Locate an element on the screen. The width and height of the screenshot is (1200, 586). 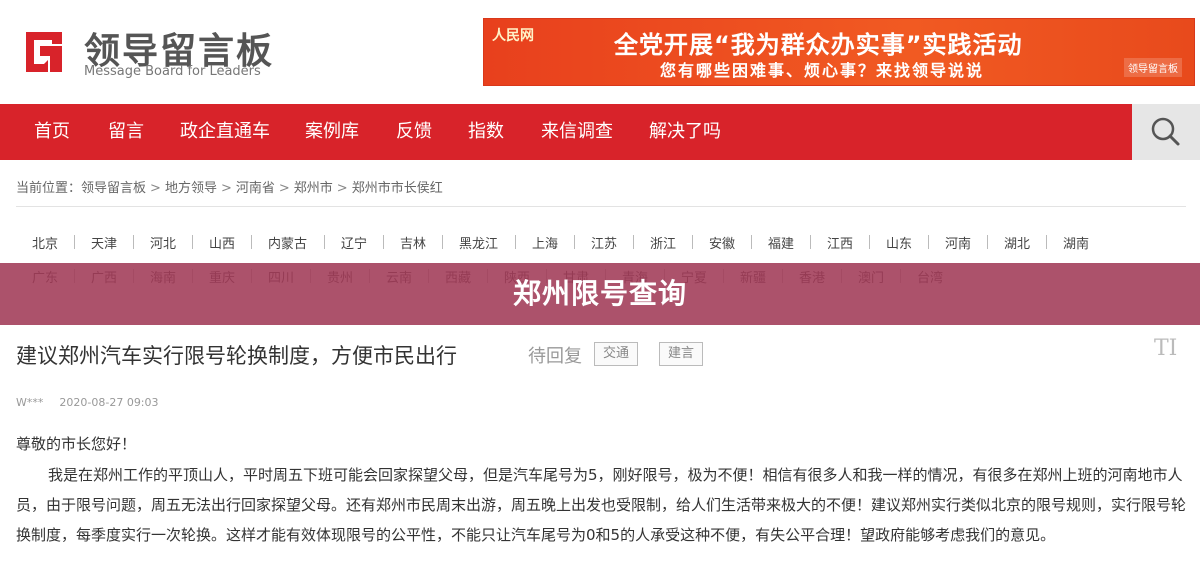
tag-traffic: 交通 is located at coordinates (616, 354).